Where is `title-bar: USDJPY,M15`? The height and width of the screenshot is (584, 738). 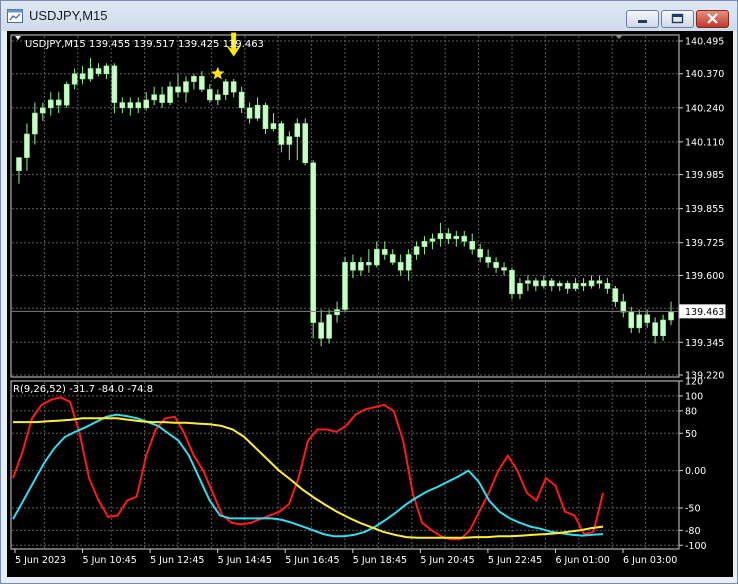 title-bar: USDJPY,M15 is located at coordinates (369, 16).